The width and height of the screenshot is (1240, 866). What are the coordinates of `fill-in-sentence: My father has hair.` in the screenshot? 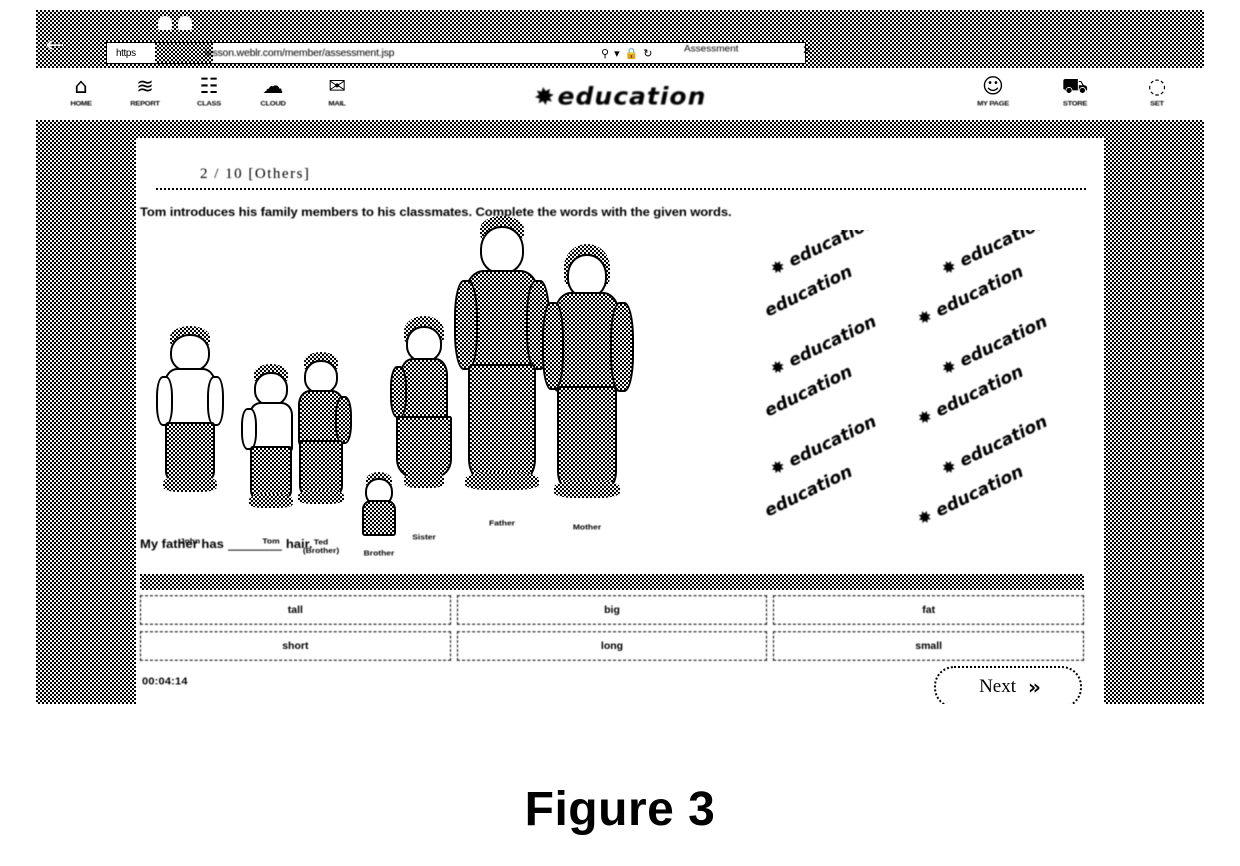 It's located at (490, 543).